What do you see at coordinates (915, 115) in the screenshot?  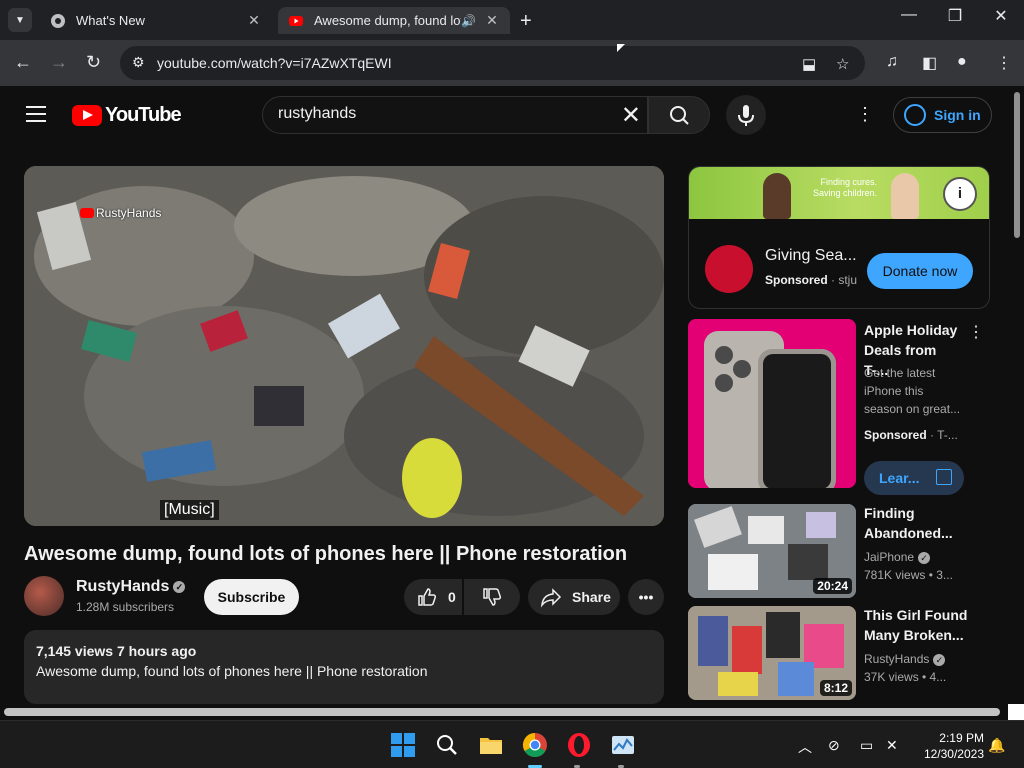 I see `account-icon` at bounding box center [915, 115].